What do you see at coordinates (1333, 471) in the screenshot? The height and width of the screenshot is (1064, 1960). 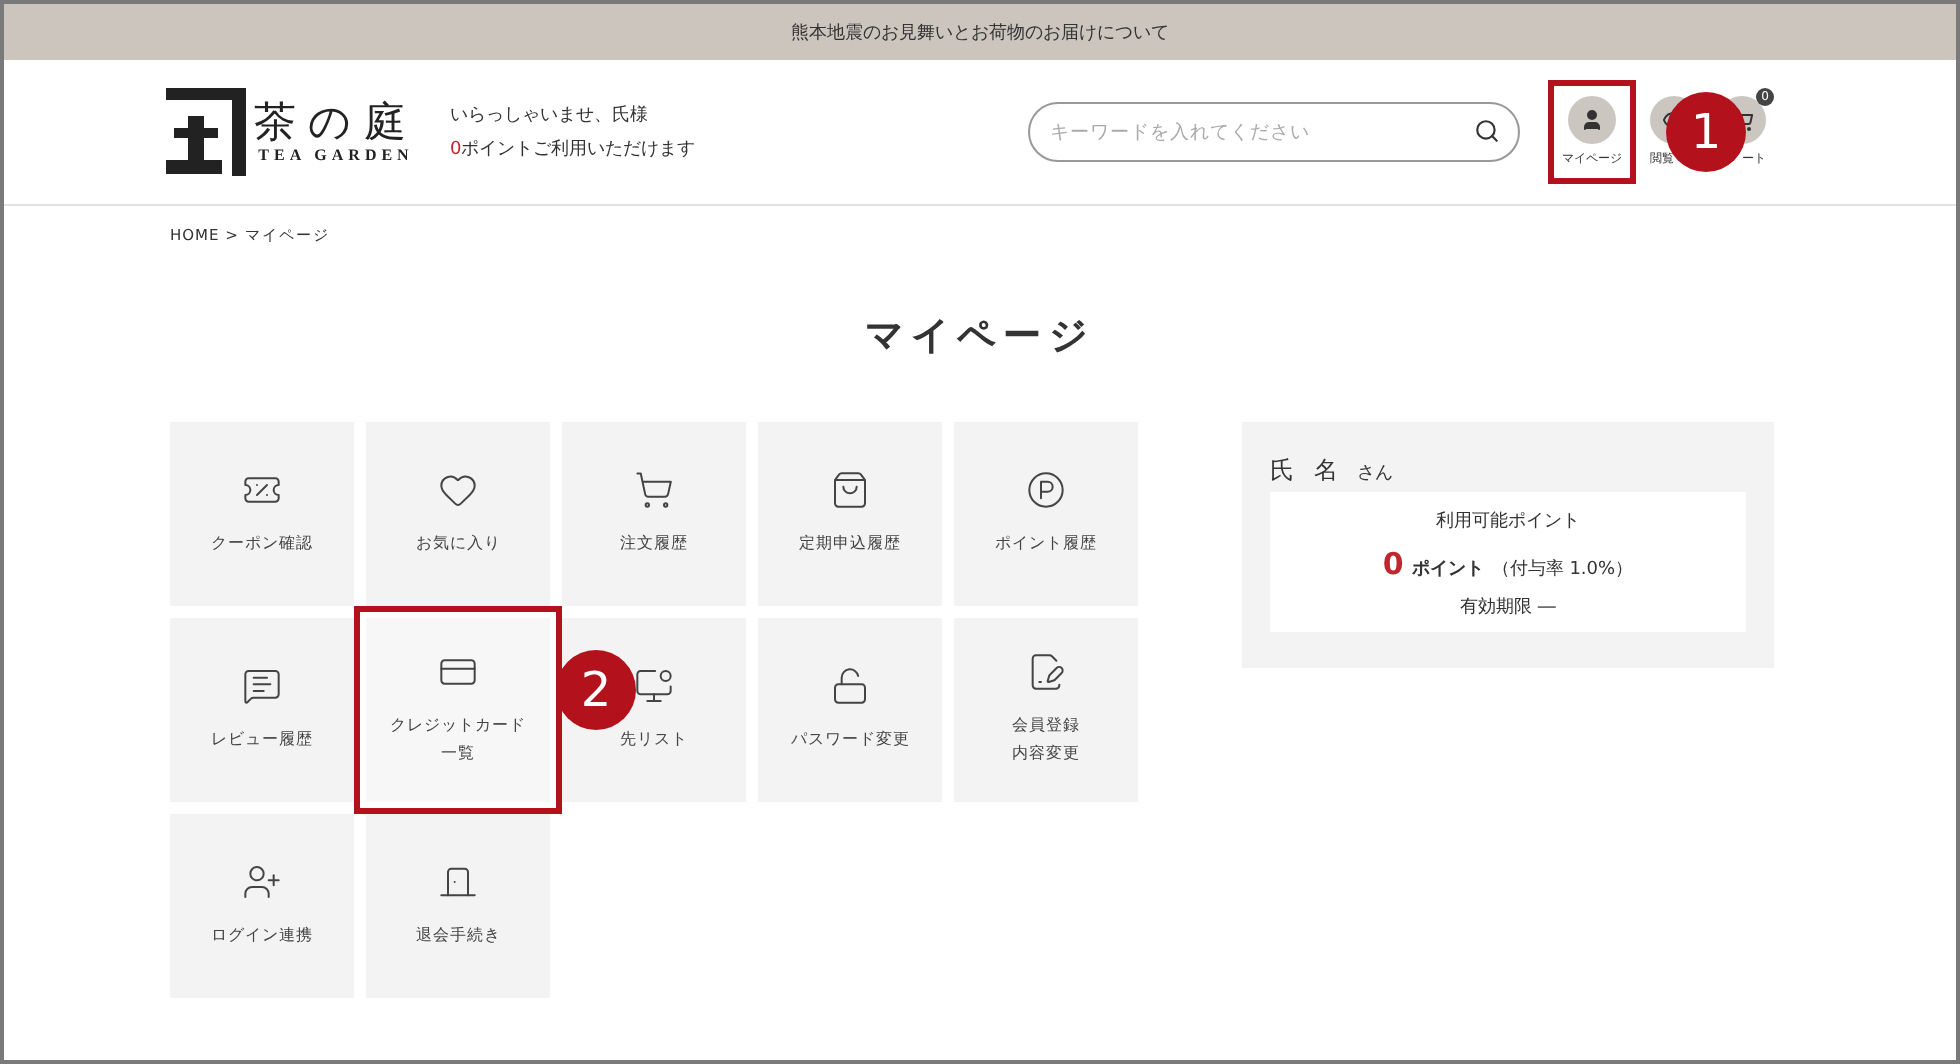 I see `member-name: 氏 名 さん` at bounding box center [1333, 471].